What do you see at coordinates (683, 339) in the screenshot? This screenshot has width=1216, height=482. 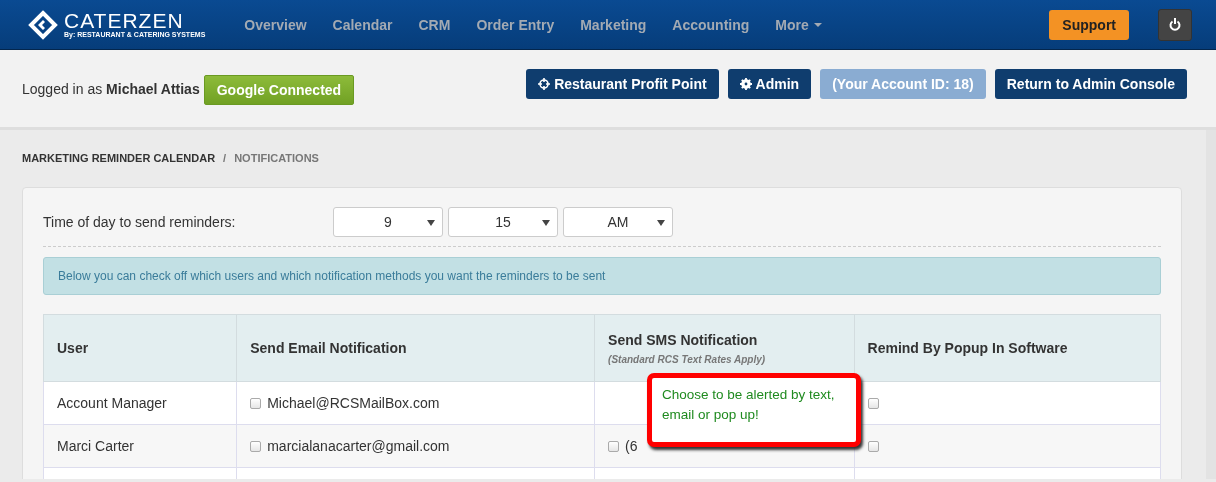 I see `column-header: Send SMS Notification` at bounding box center [683, 339].